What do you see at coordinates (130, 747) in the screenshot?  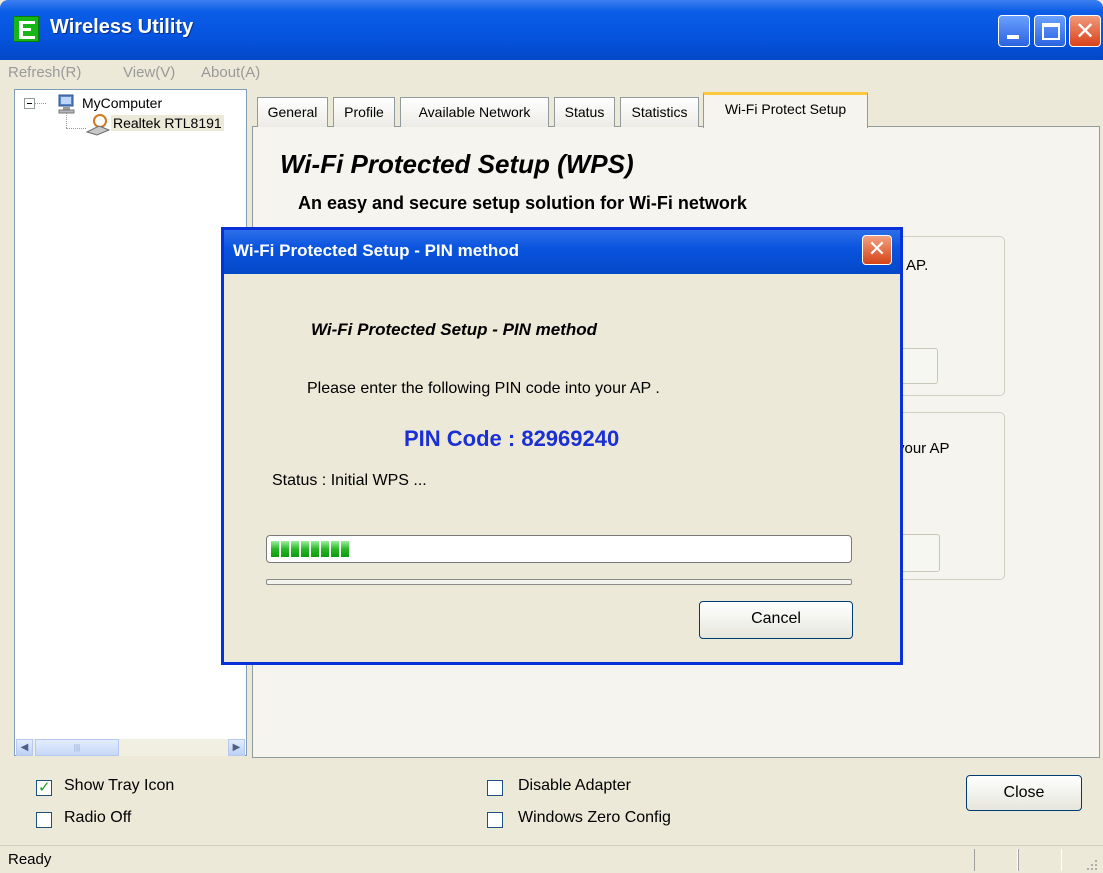 I see `tree-scrollbar: ◀ ||| ▶` at bounding box center [130, 747].